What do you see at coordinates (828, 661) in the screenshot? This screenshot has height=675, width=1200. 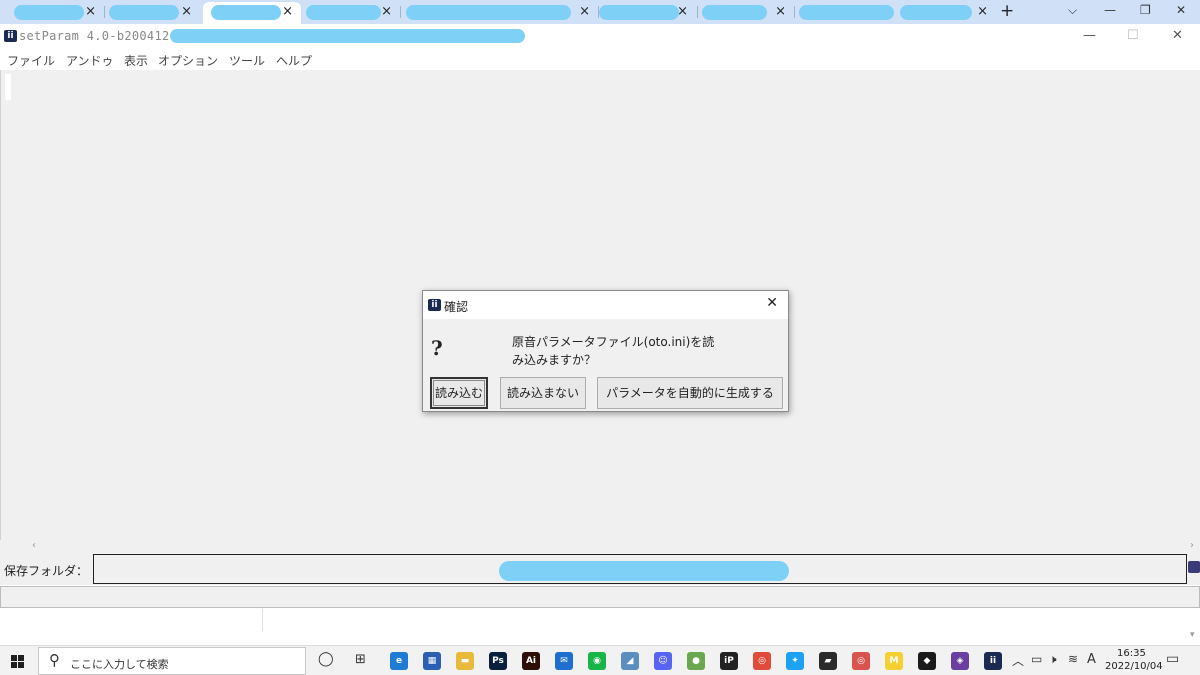 I see `sticky-notes-taskbar-icon: ▰` at bounding box center [828, 661].